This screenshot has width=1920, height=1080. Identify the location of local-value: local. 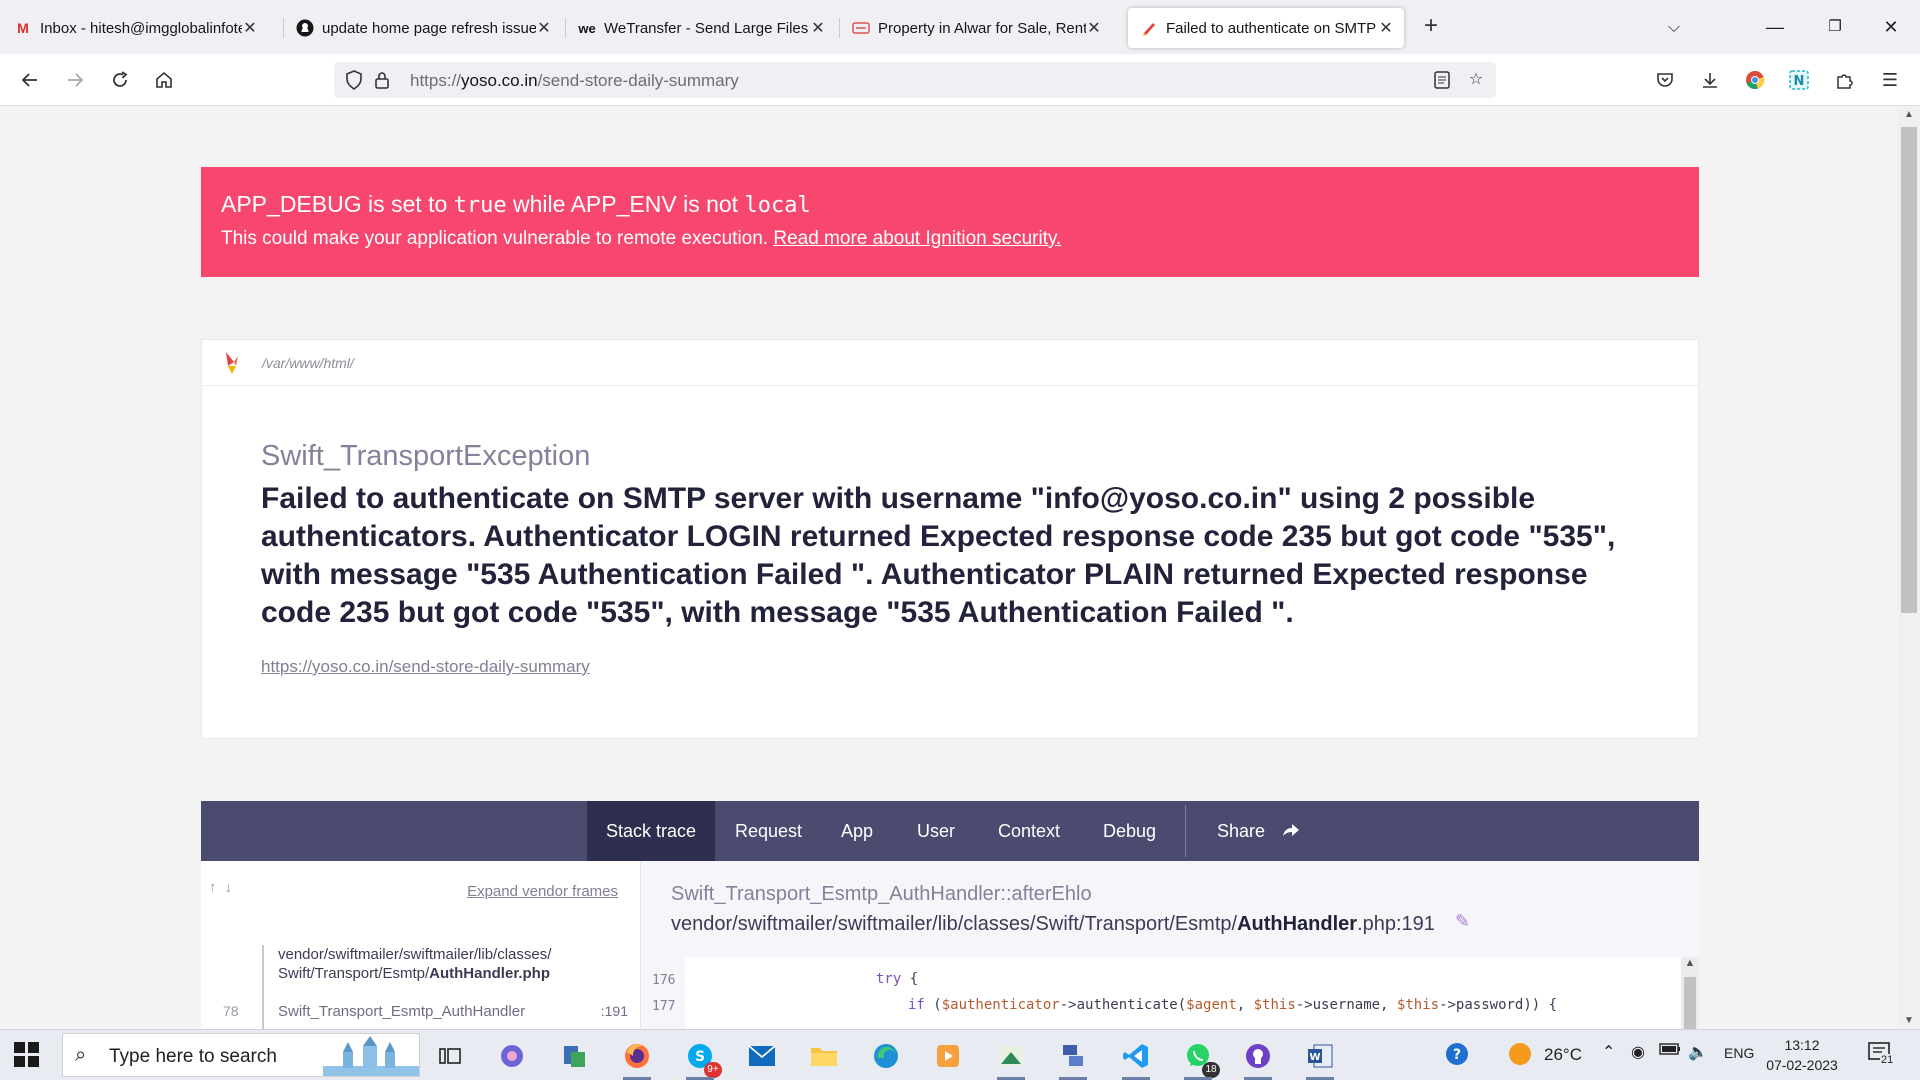
(777, 205).